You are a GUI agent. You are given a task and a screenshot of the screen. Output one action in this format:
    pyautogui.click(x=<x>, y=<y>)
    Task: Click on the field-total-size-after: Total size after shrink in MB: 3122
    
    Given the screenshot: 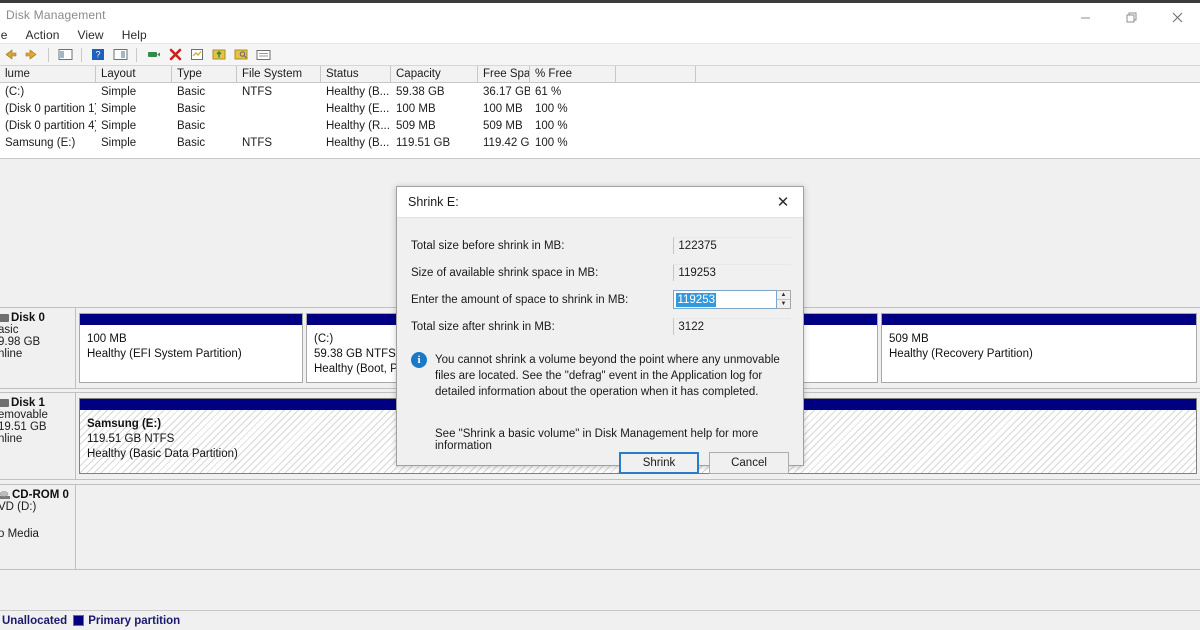 What is the action you would take?
    pyautogui.click(x=601, y=326)
    